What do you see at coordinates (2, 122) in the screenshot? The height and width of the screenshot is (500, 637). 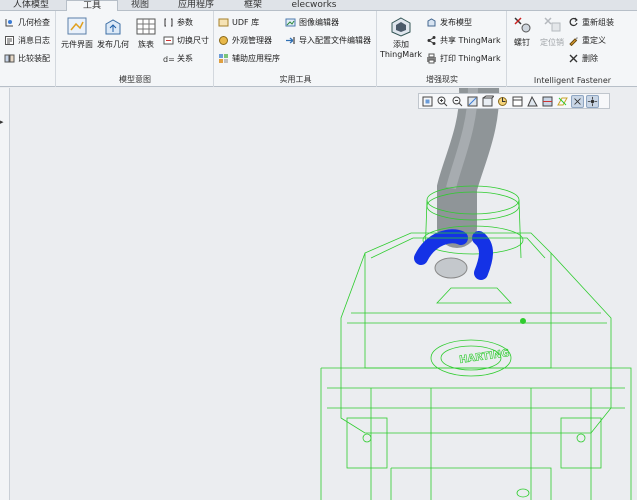 I see `left-panel-marker: ▸` at bounding box center [2, 122].